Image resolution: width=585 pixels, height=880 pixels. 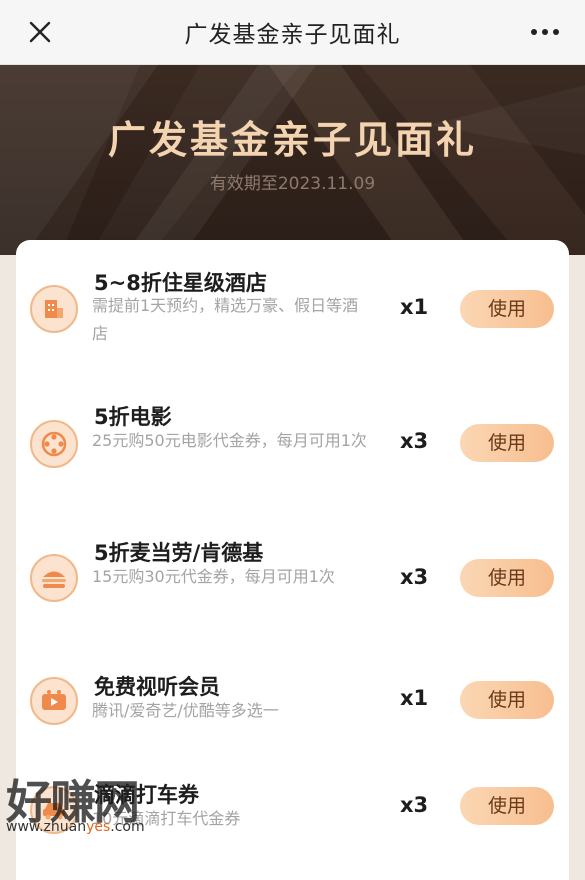 I want to click on close-icon, so click(x=40, y=32).